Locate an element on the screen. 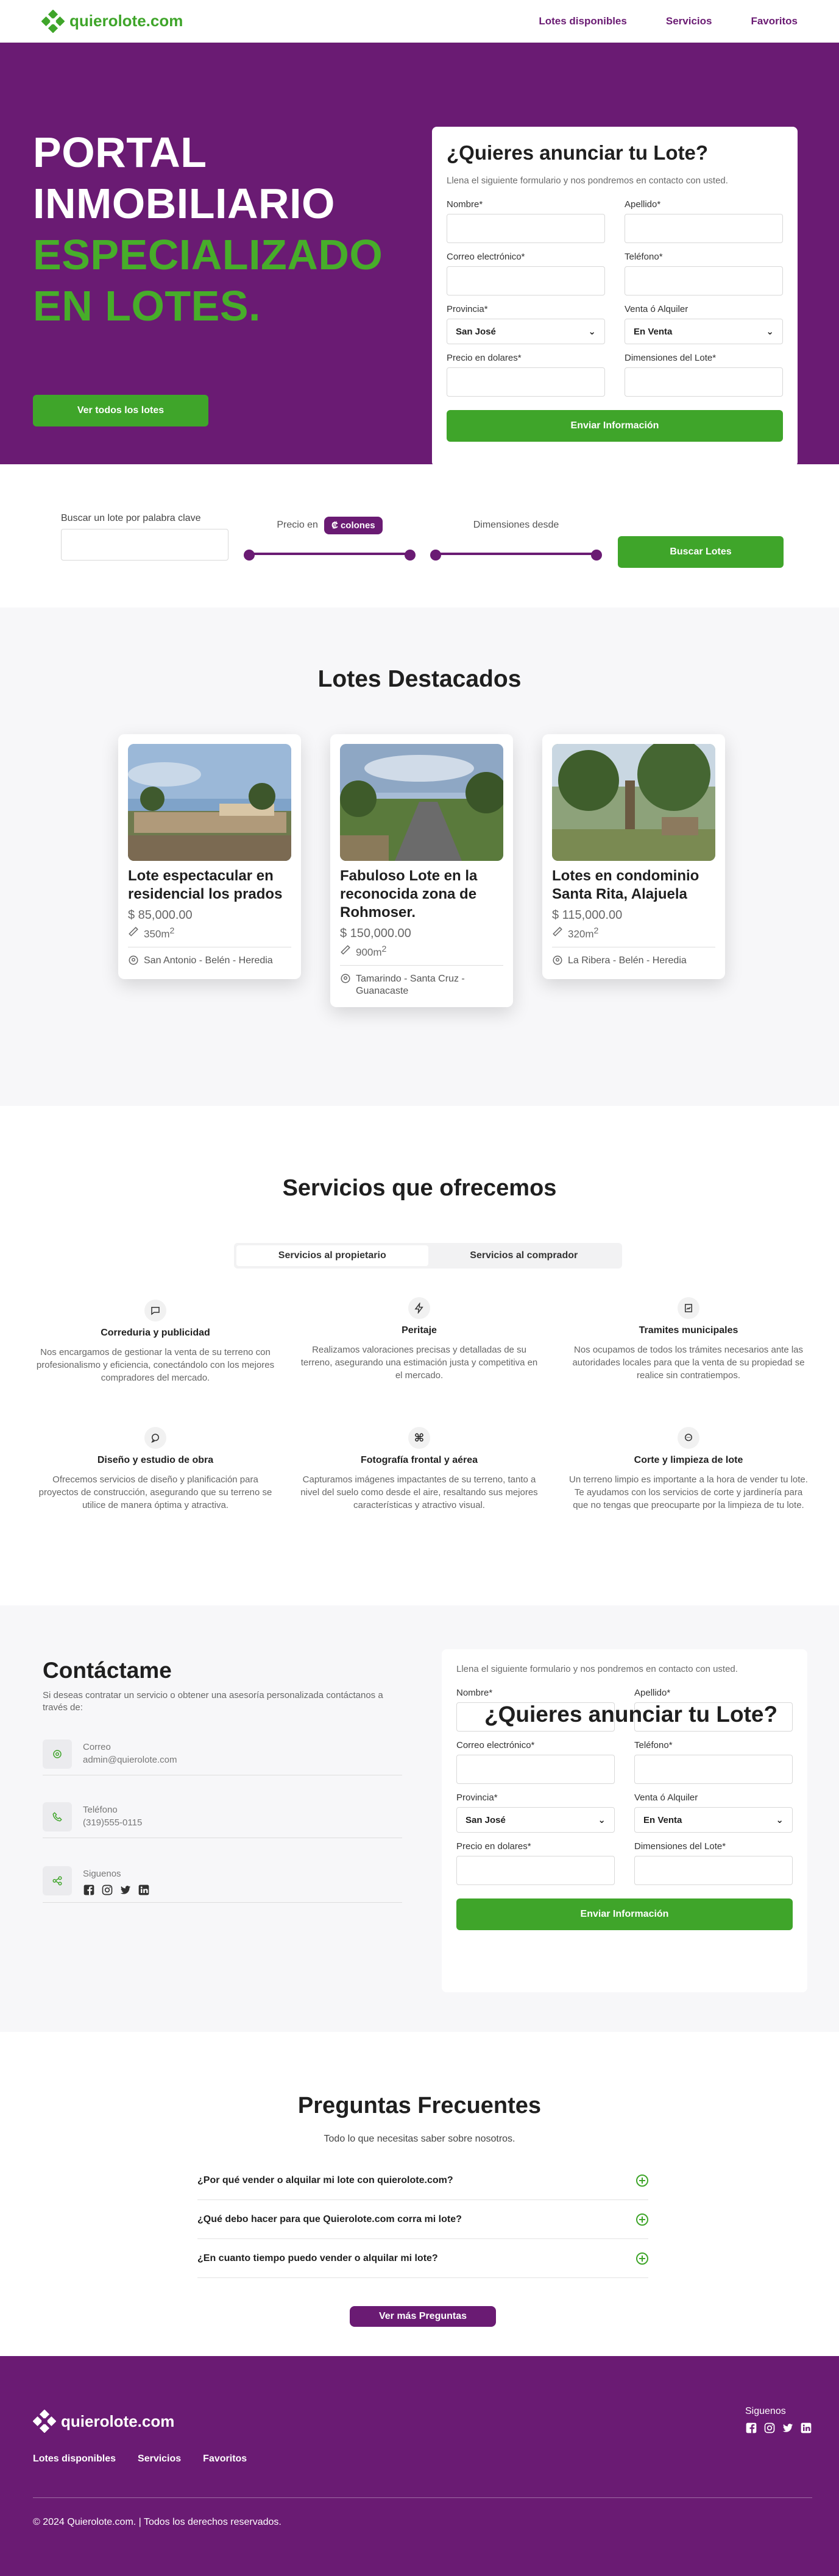 Image resolution: width=839 pixels, height=2576 pixels. lot-location: San Antonio - Belén - Heredia is located at coordinates (209, 962).